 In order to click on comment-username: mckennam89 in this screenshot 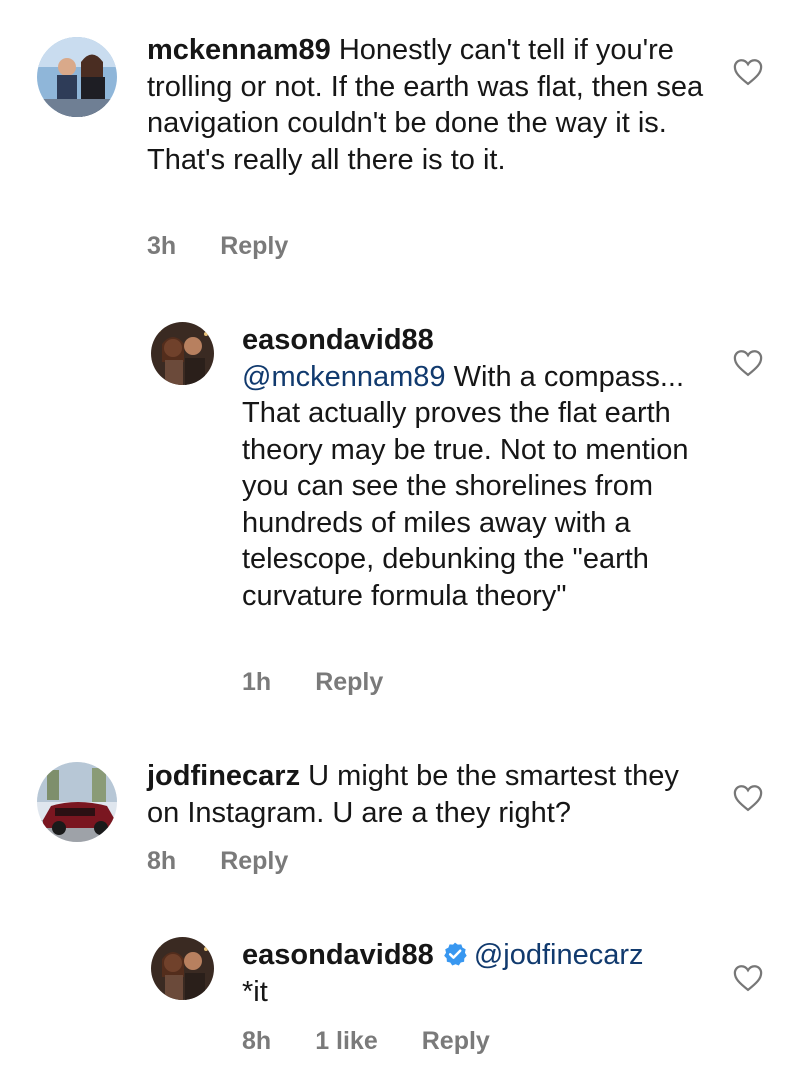, I will do `click(239, 50)`.